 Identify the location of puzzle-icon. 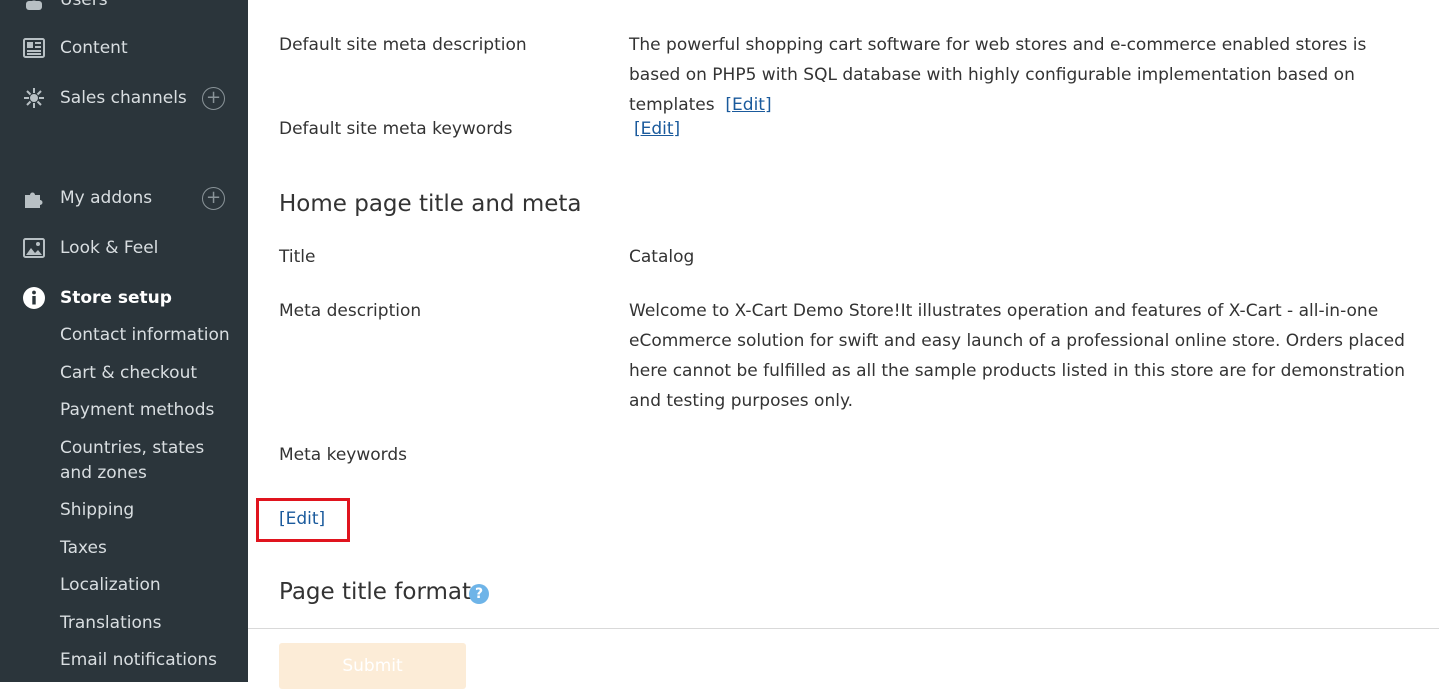
(34, 198).